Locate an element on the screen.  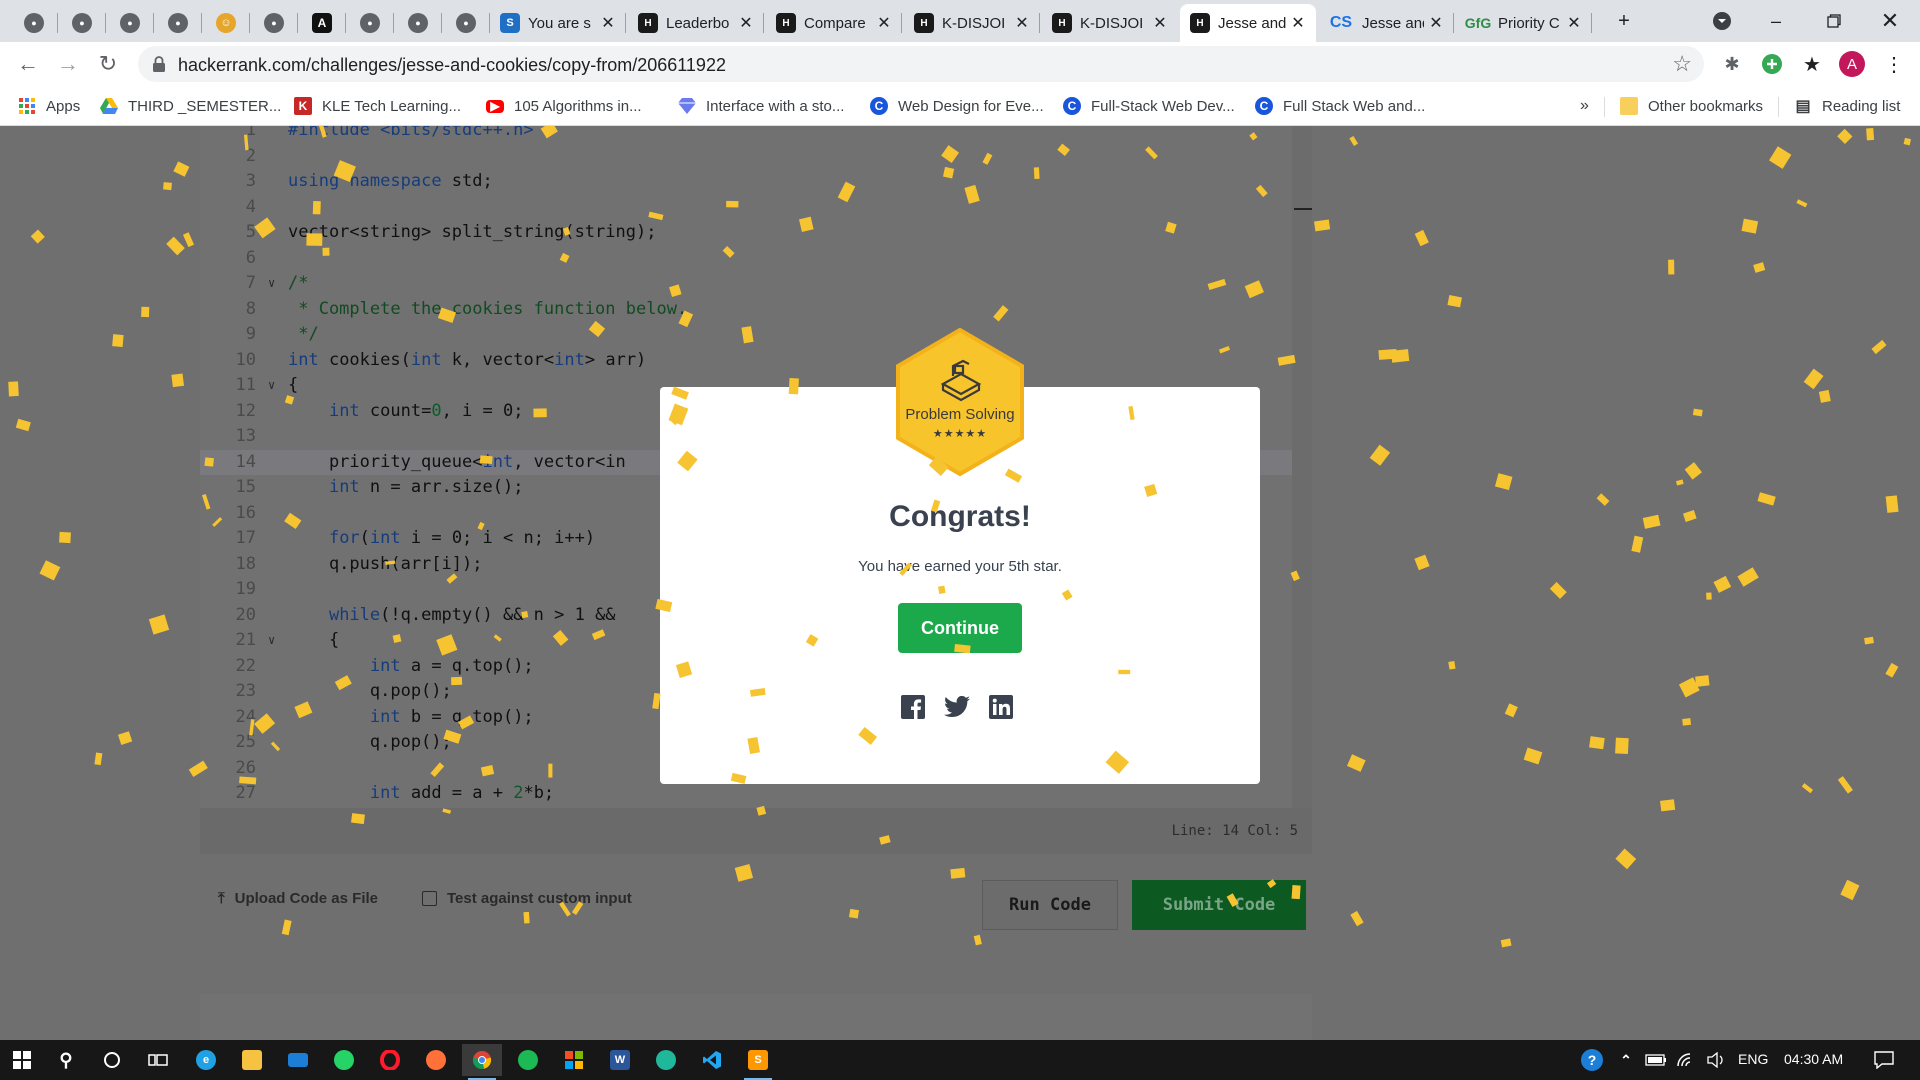
code-line: 27 int add = a + 2*b; is located at coordinates (746, 793).